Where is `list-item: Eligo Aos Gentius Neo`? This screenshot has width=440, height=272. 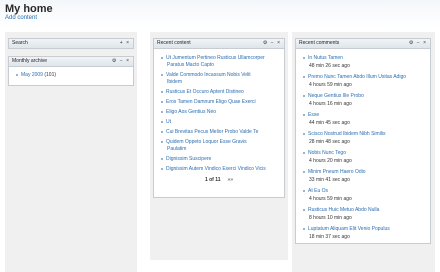
list-item: Eligo Aos Gentius Neo is located at coordinates (188, 112).